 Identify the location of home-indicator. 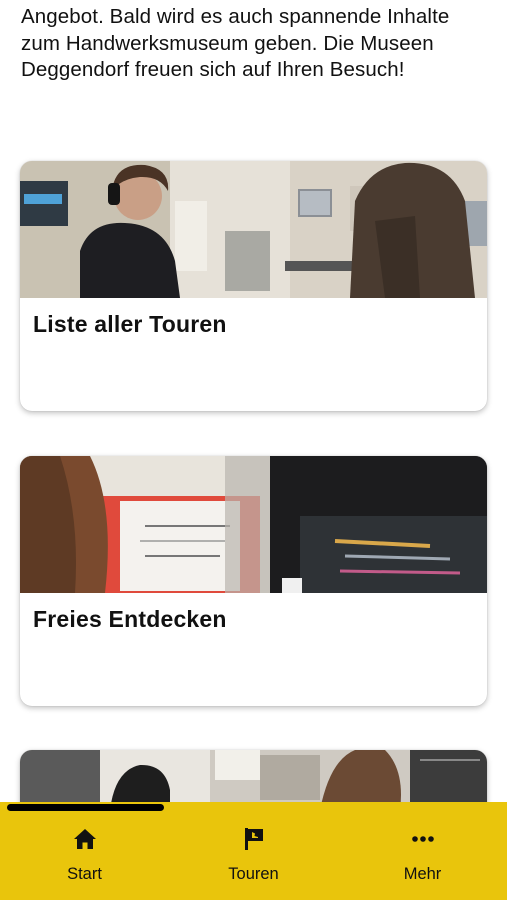
(85, 807).